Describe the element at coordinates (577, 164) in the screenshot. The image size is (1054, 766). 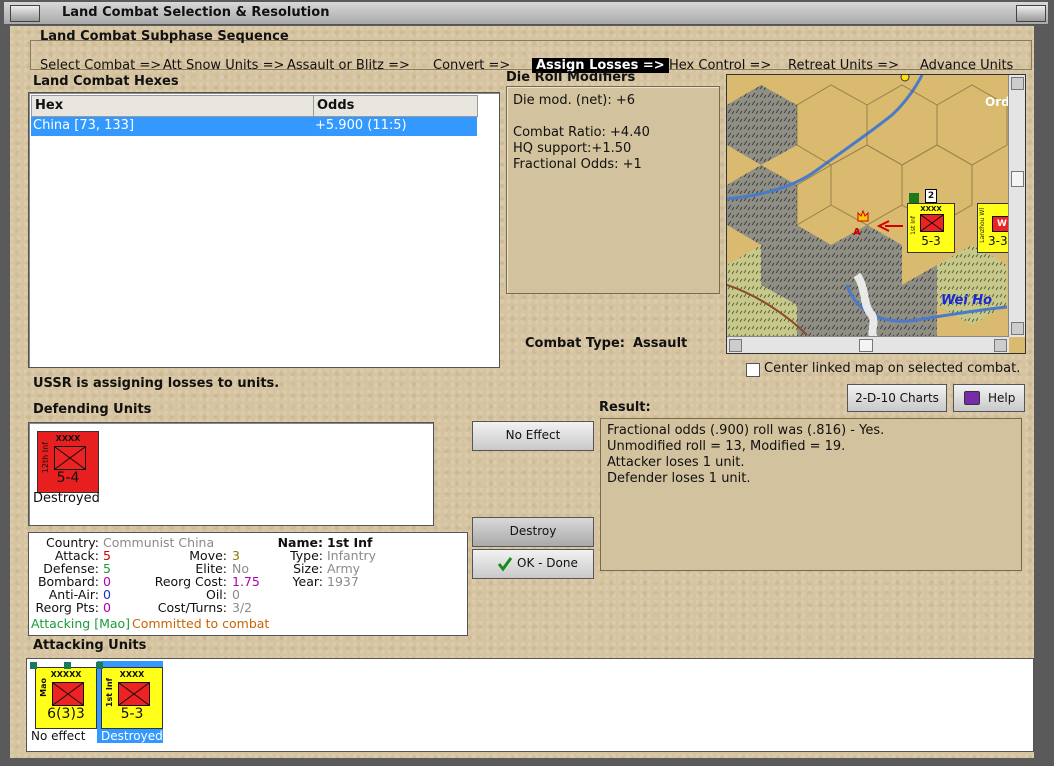
I see `drm-line: Fractional Odds: +1` at that location.